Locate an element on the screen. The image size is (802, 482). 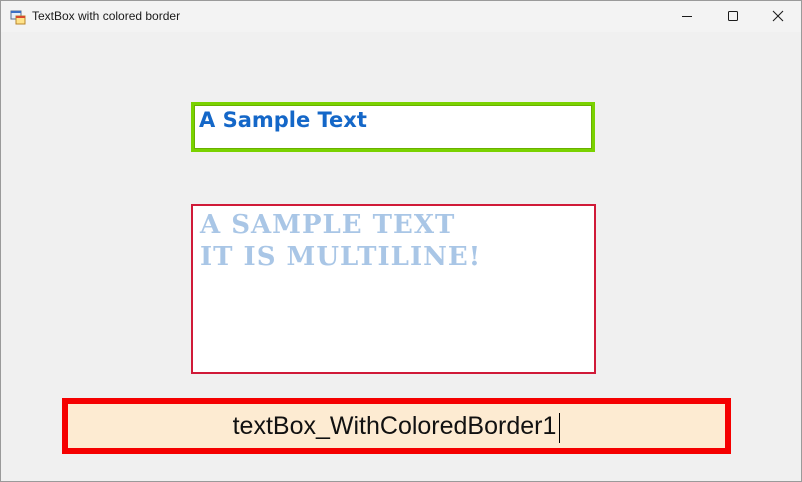
window-title: TextBox with colored border is located at coordinates (106, 16).